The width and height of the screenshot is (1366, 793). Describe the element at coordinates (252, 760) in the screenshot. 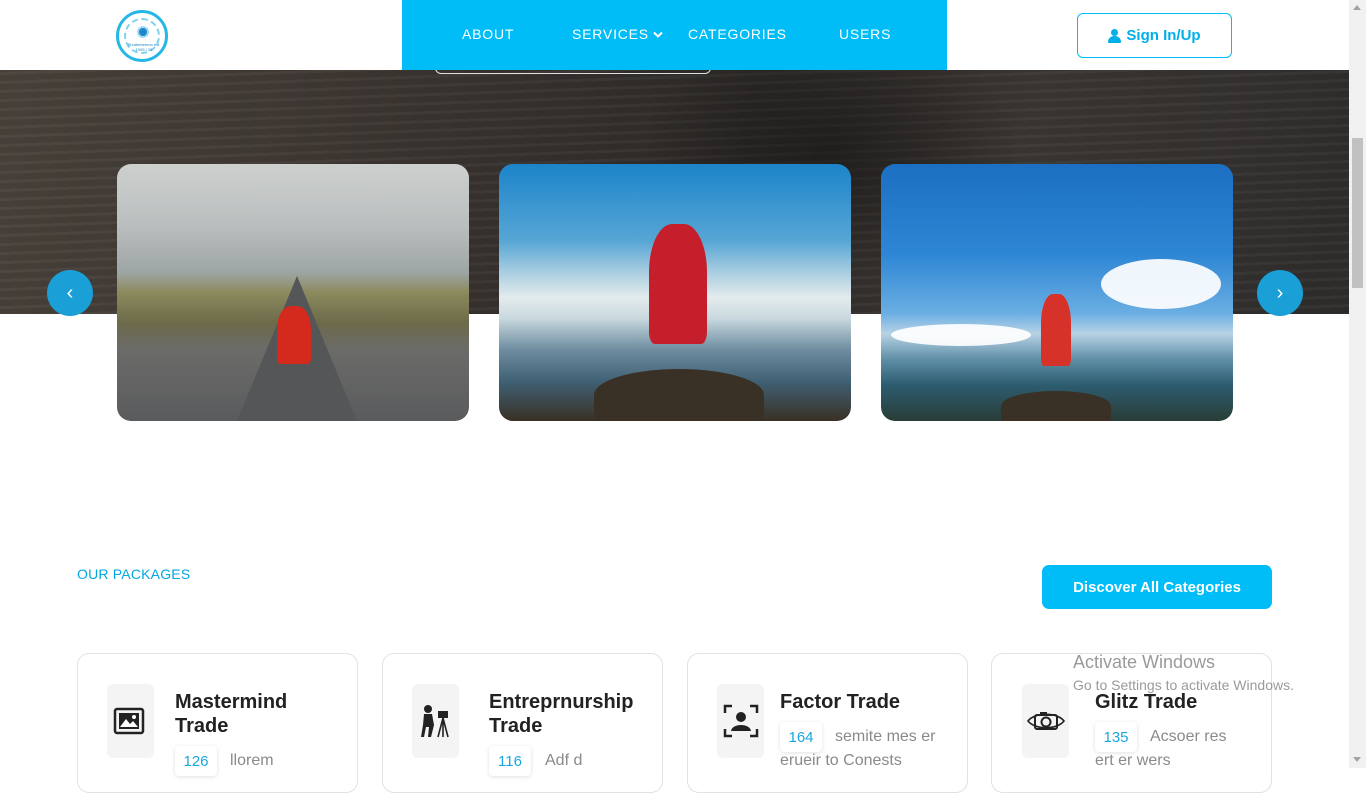

I see `package-description: llorem` at that location.